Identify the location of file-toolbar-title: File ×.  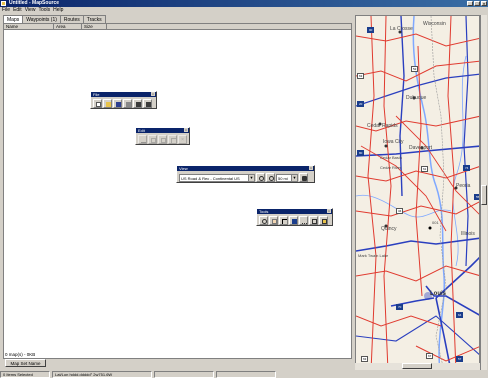
(123, 94).